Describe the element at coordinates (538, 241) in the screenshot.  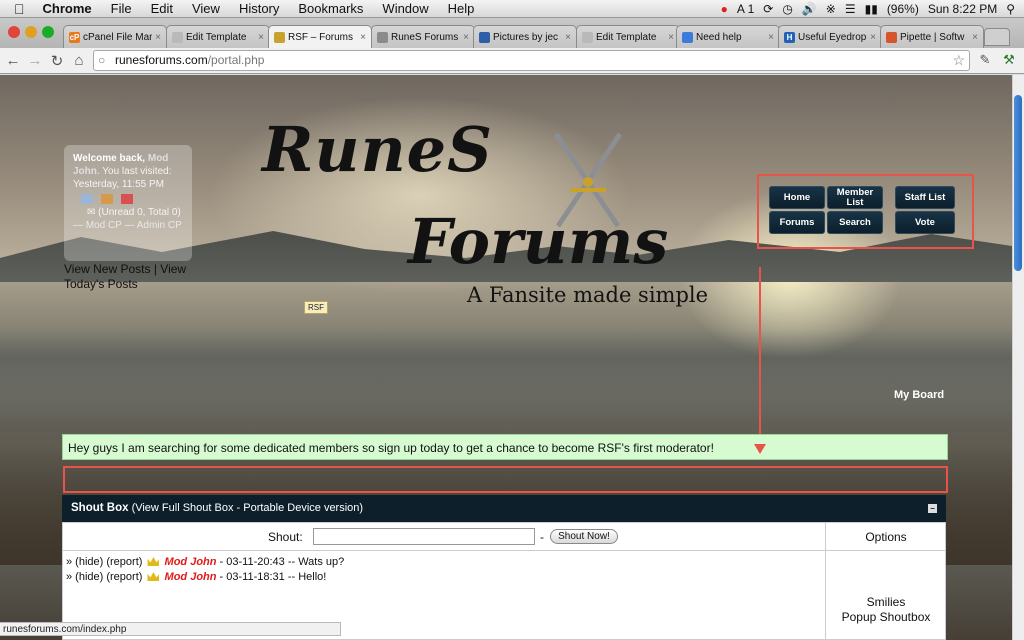
I see `logo-line-2: Forums` at that location.